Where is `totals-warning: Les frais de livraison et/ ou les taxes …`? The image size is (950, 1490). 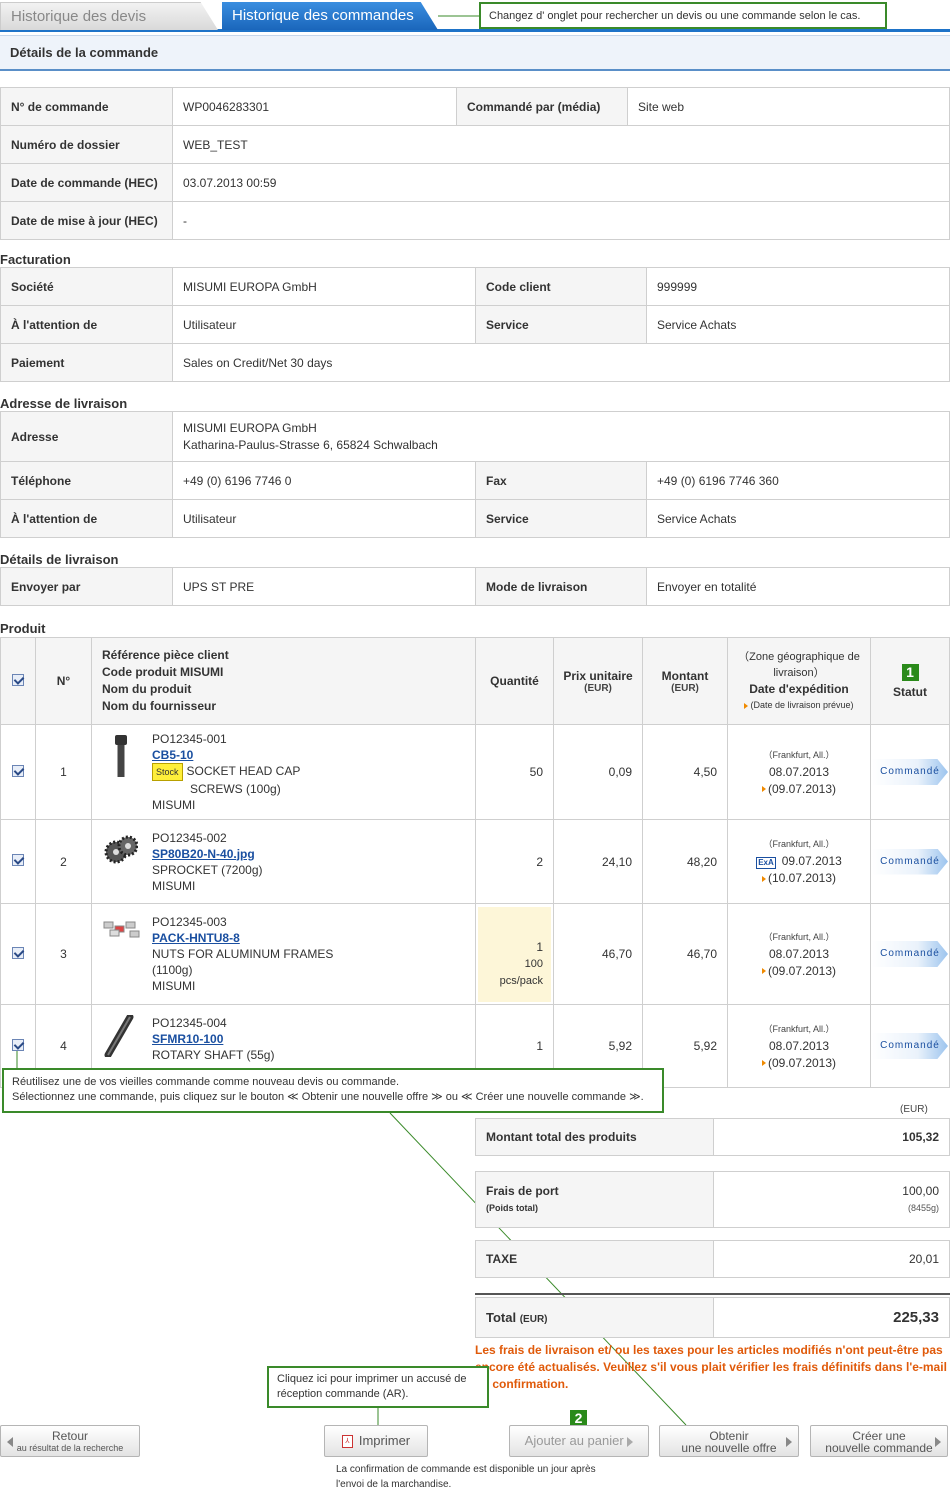
totals-warning: Les frais de livraison et/ ou les taxes … is located at coordinates (711, 1367).